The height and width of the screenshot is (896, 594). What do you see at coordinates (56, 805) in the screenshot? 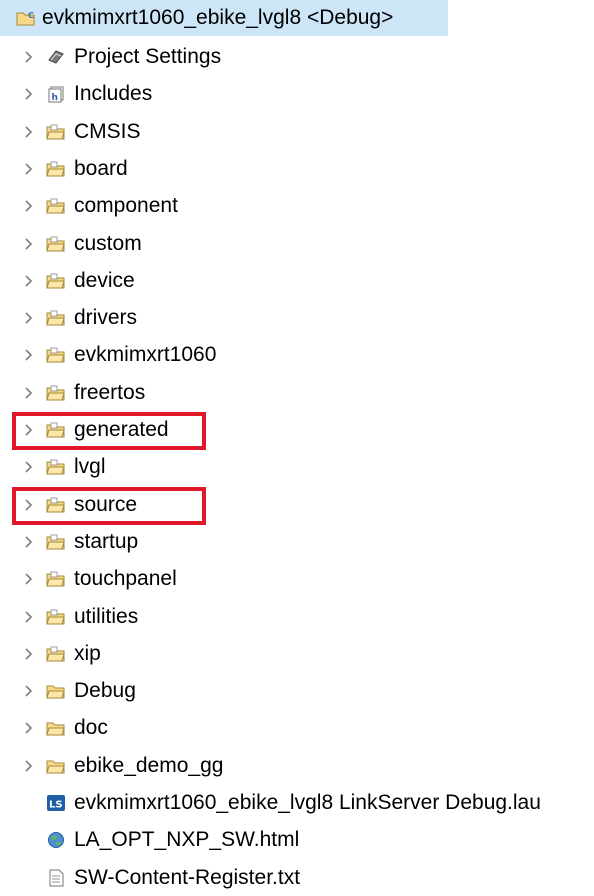
I see `svg-text: LS` at bounding box center [56, 805].